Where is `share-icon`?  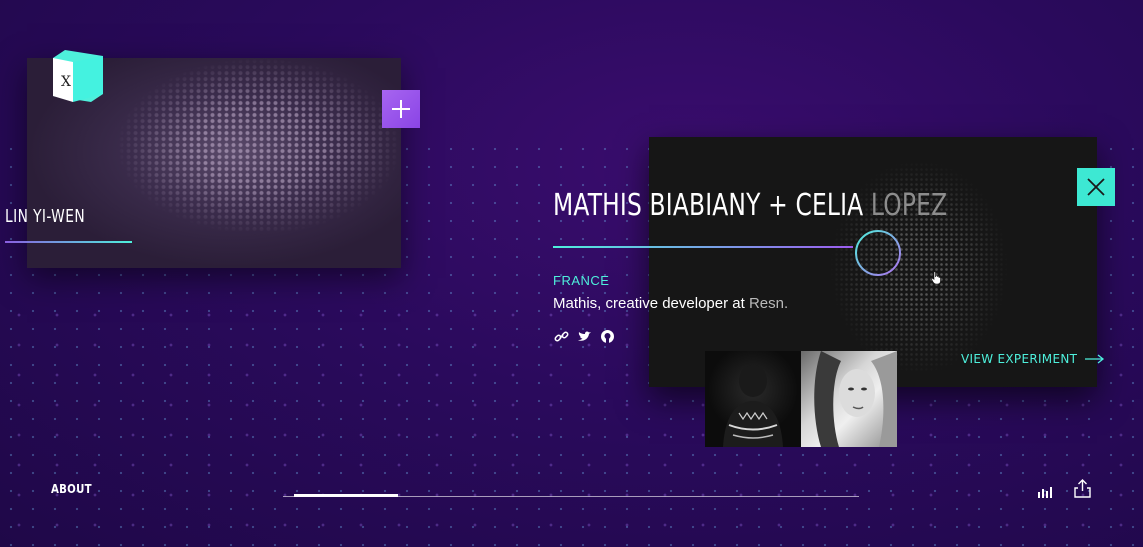 share-icon is located at coordinates (1082, 488).